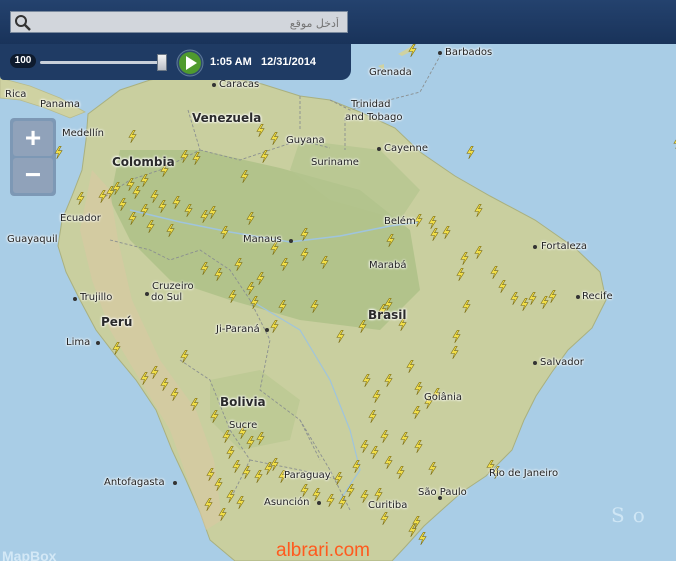  What do you see at coordinates (388, 265) in the screenshot?
I see `city-label: Marabá` at bounding box center [388, 265].